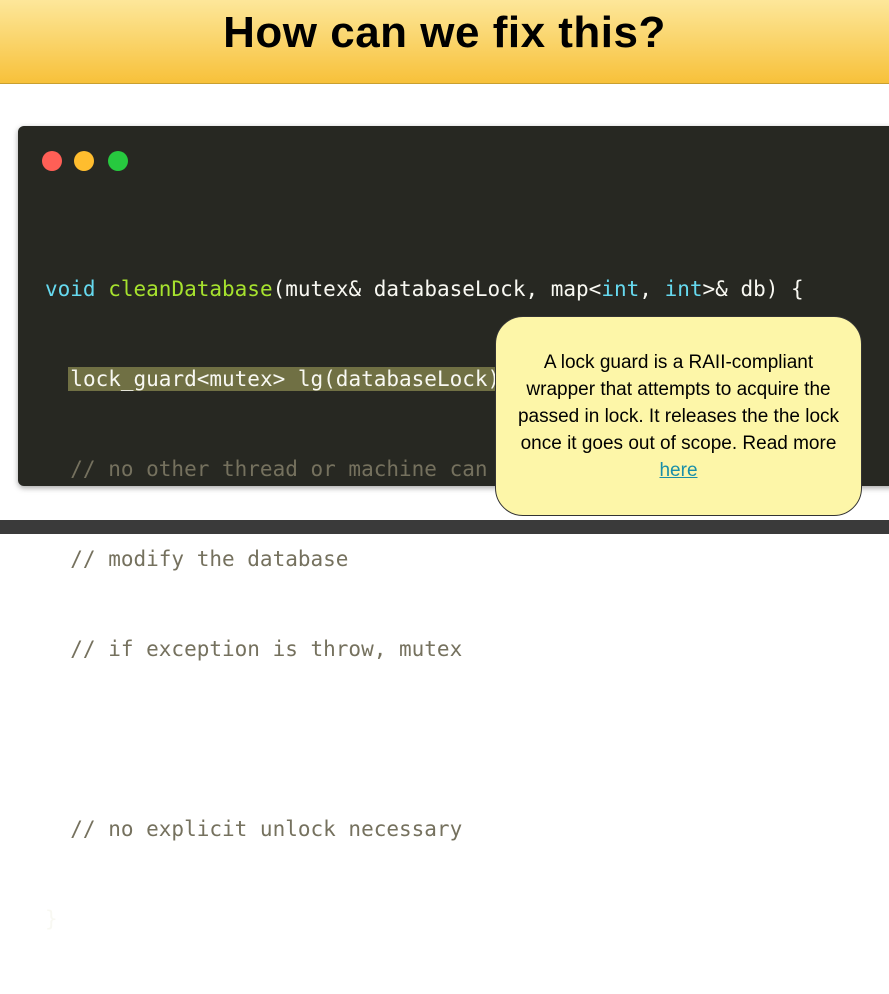  What do you see at coordinates (51, 919) in the screenshot?
I see `code-line-8: }` at bounding box center [51, 919].